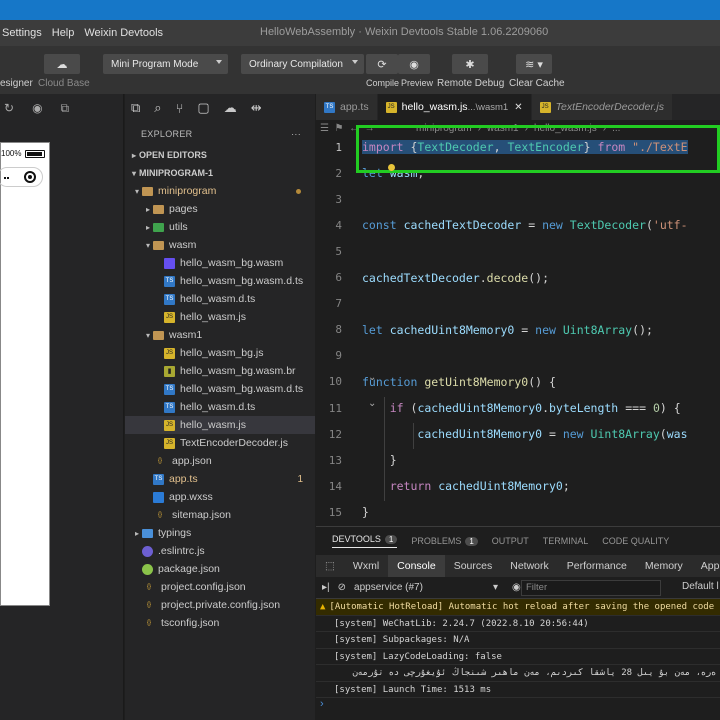 This screenshot has height=720, width=720. What do you see at coordinates (220, 515) in the screenshot?
I see `tree-item: {} sitemap.json` at bounding box center [220, 515].